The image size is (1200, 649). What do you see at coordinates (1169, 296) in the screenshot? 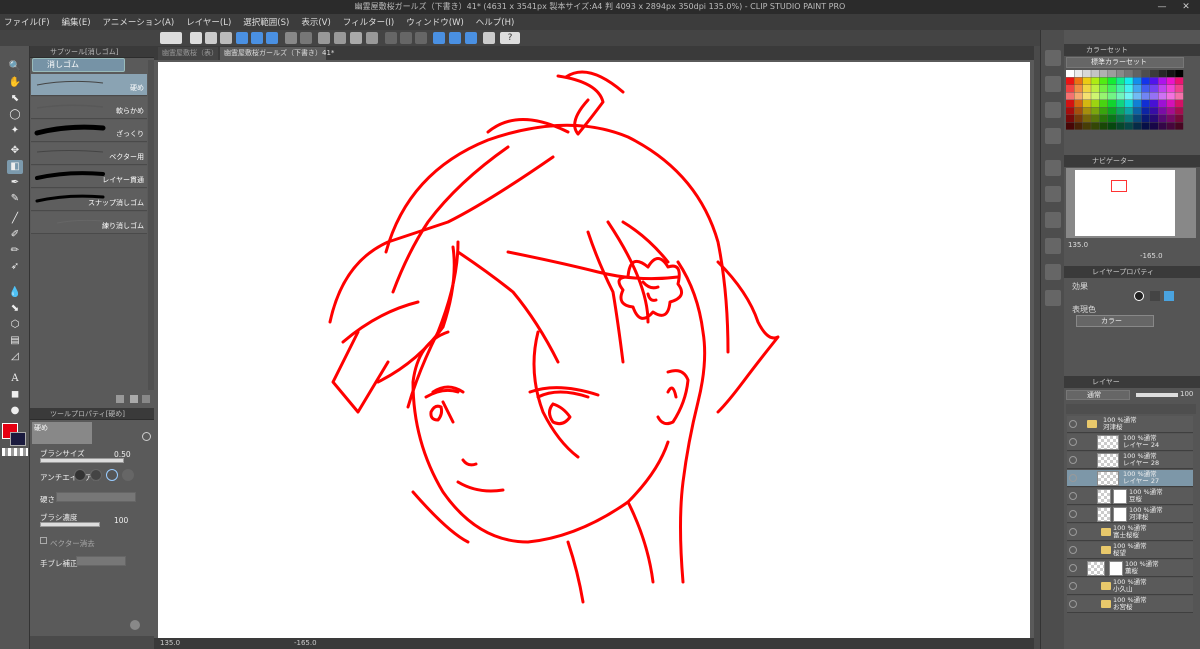
I see `effect-color-icon` at bounding box center [1169, 296].